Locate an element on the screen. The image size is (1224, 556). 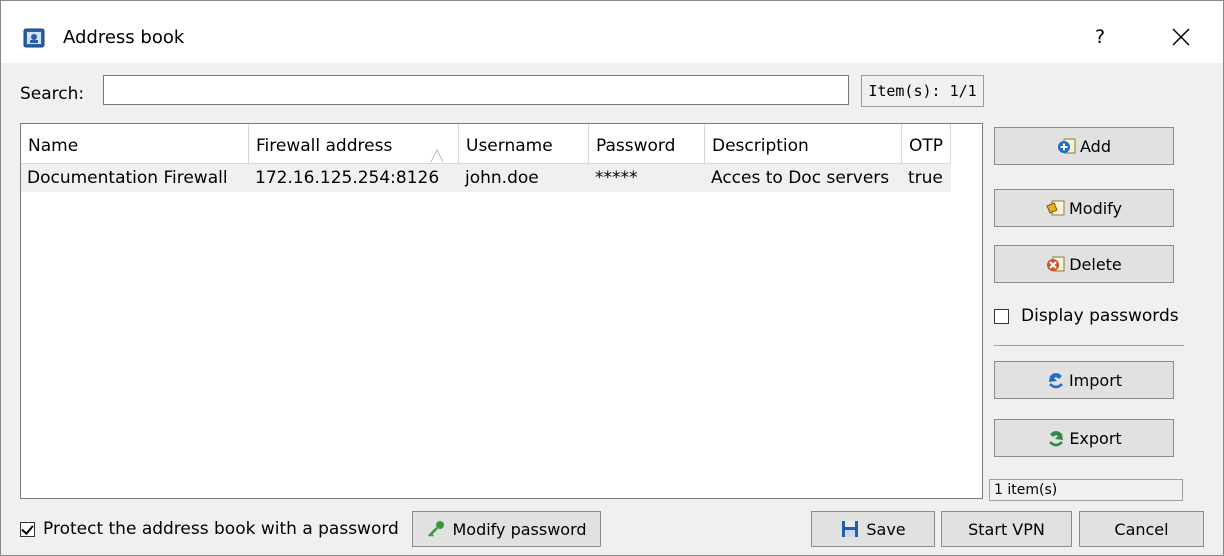
column-header-description: Description is located at coordinates (803, 144).